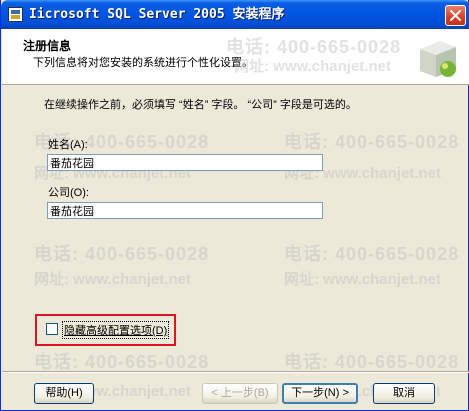  I want to click on setup-box-icon, so click(438, 59).